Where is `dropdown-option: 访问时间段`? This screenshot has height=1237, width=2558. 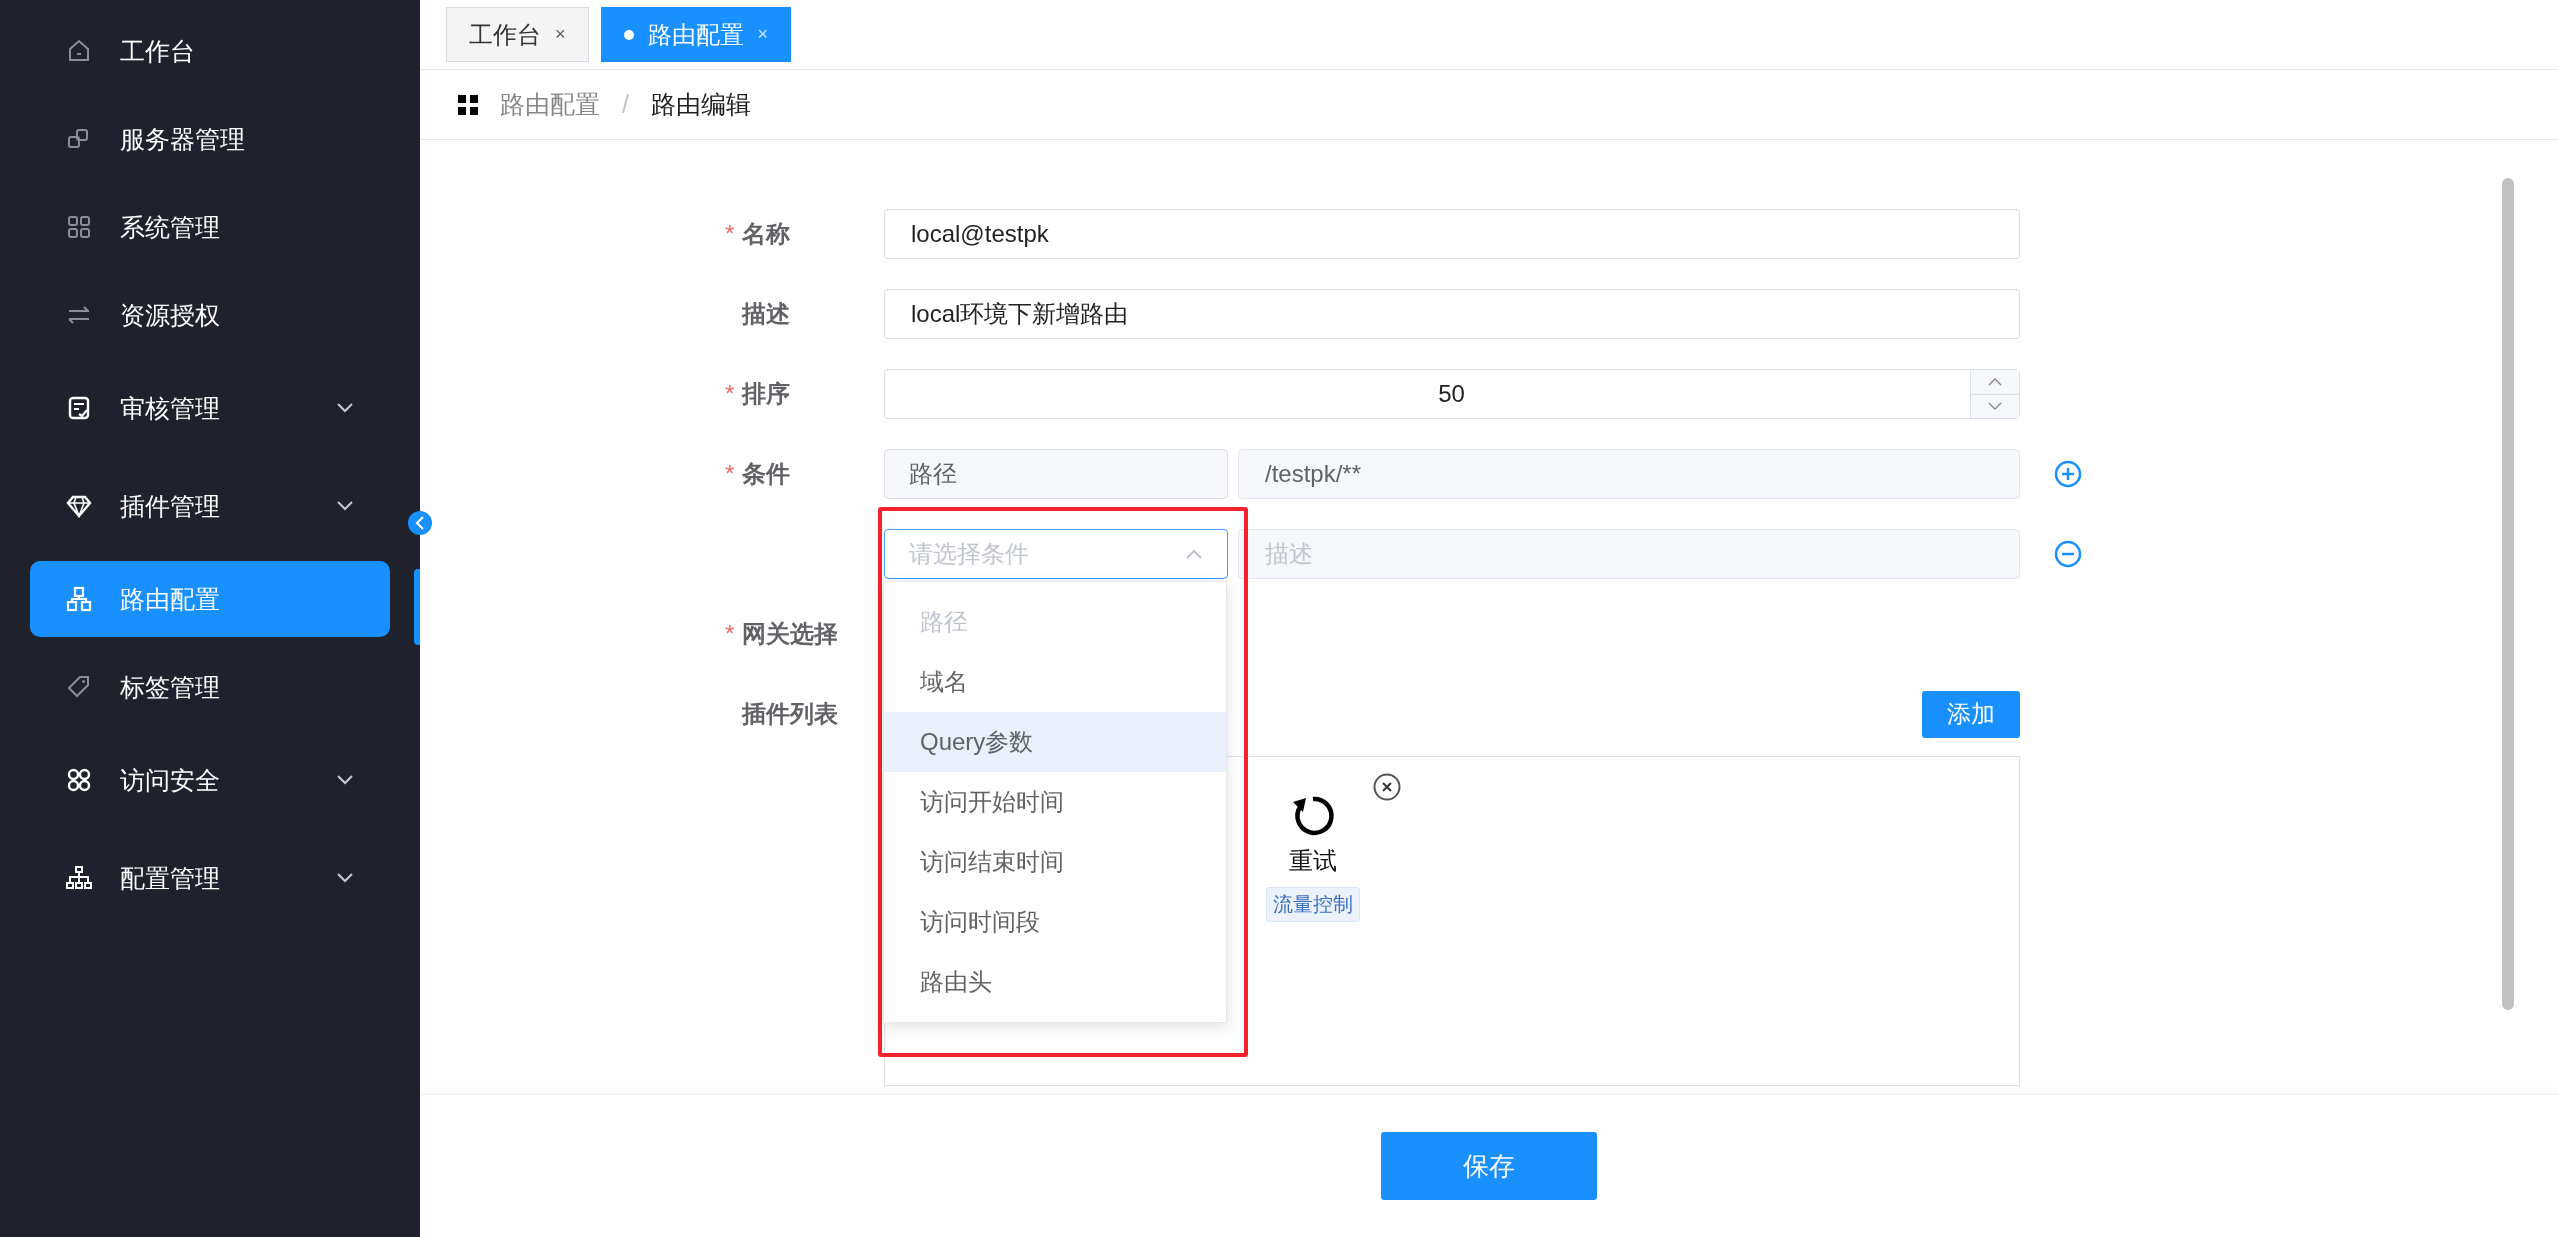
dropdown-option: 访问时间段 is located at coordinates (1055, 922).